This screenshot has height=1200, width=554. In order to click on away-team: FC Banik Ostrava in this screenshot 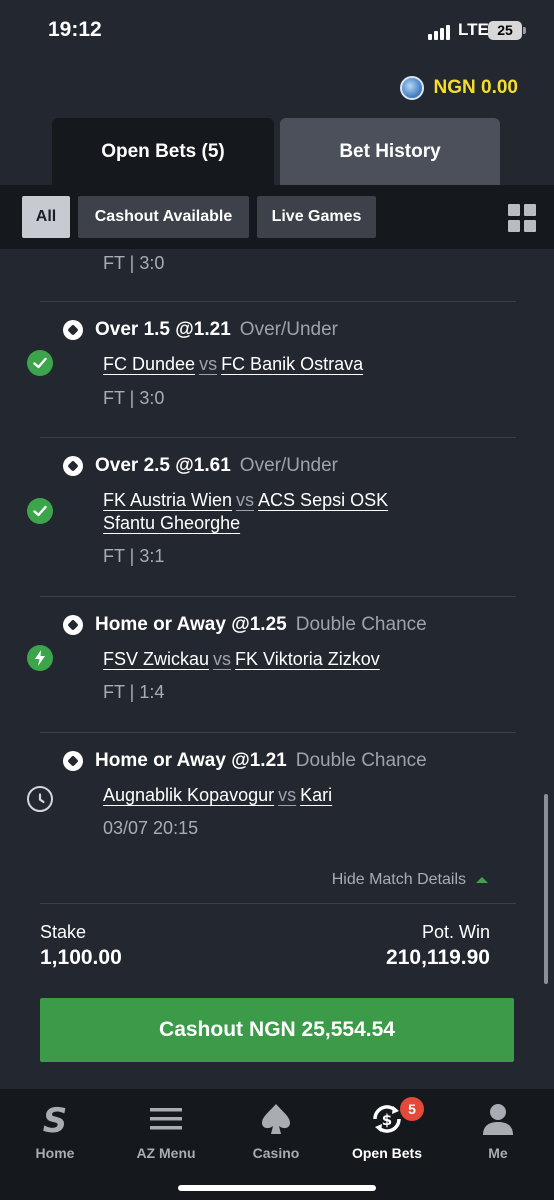, I will do `click(292, 364)`.